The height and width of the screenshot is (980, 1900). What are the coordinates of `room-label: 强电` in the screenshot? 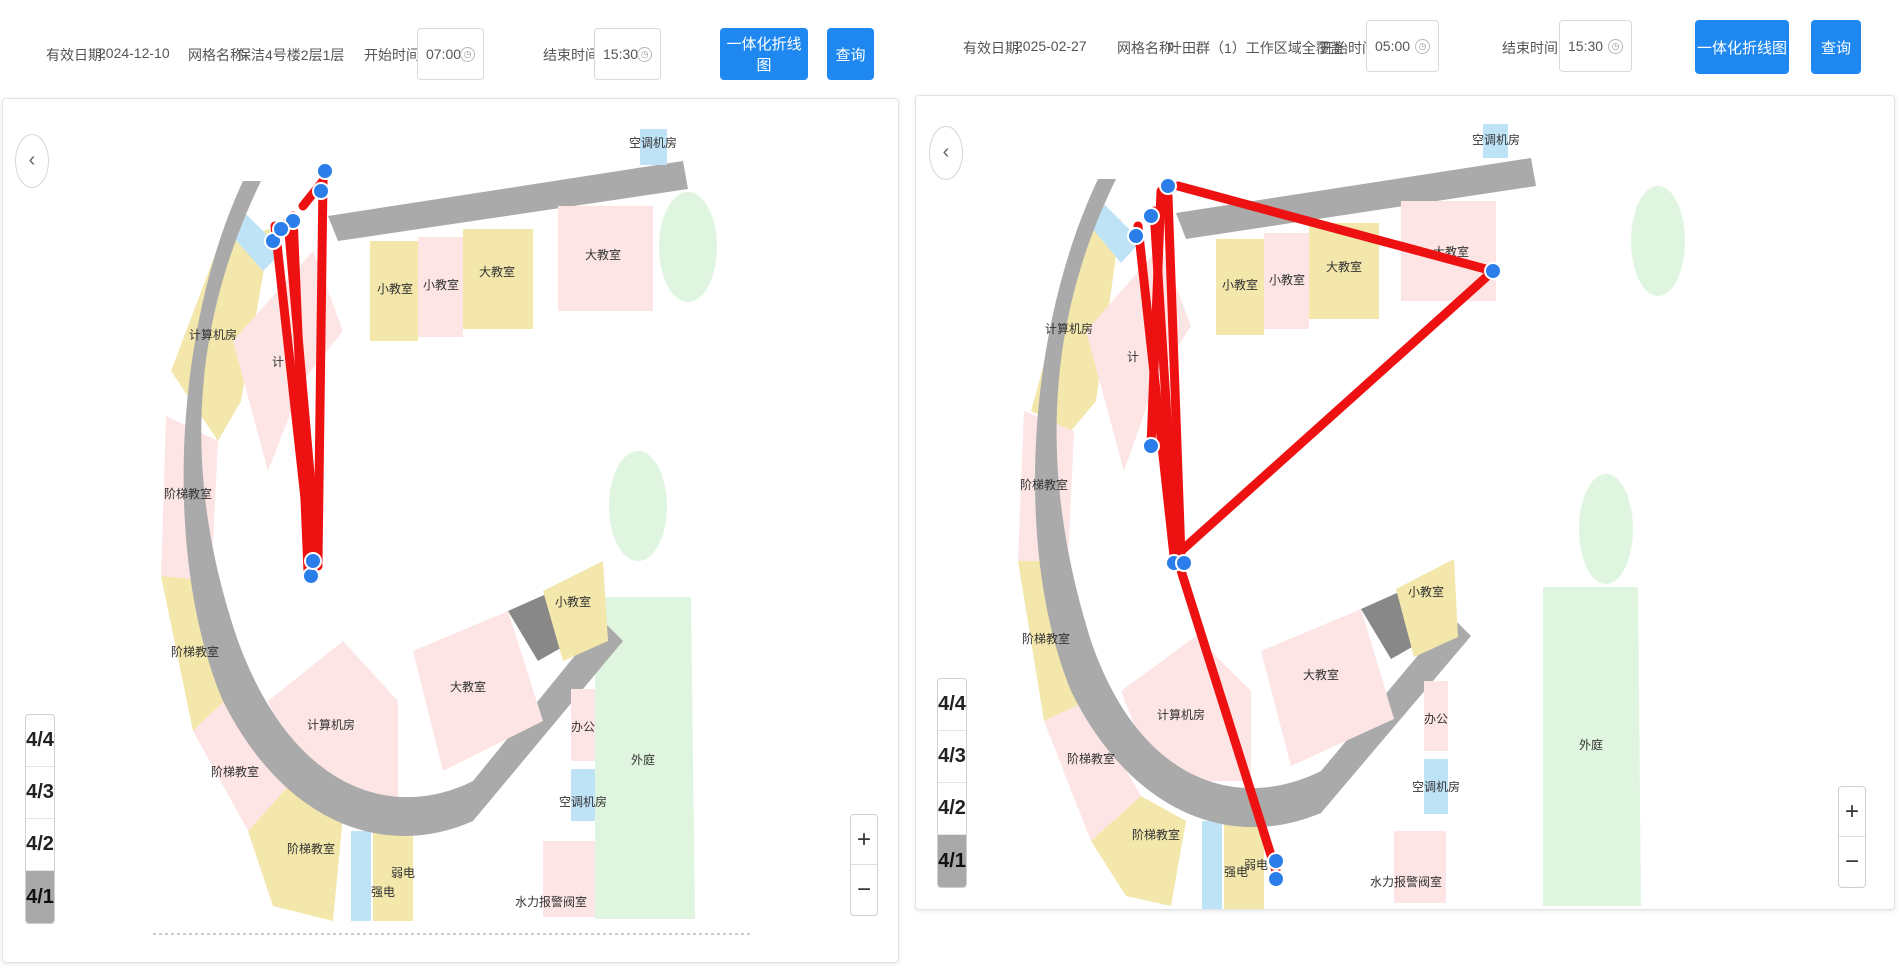 It's located at (383, 892).